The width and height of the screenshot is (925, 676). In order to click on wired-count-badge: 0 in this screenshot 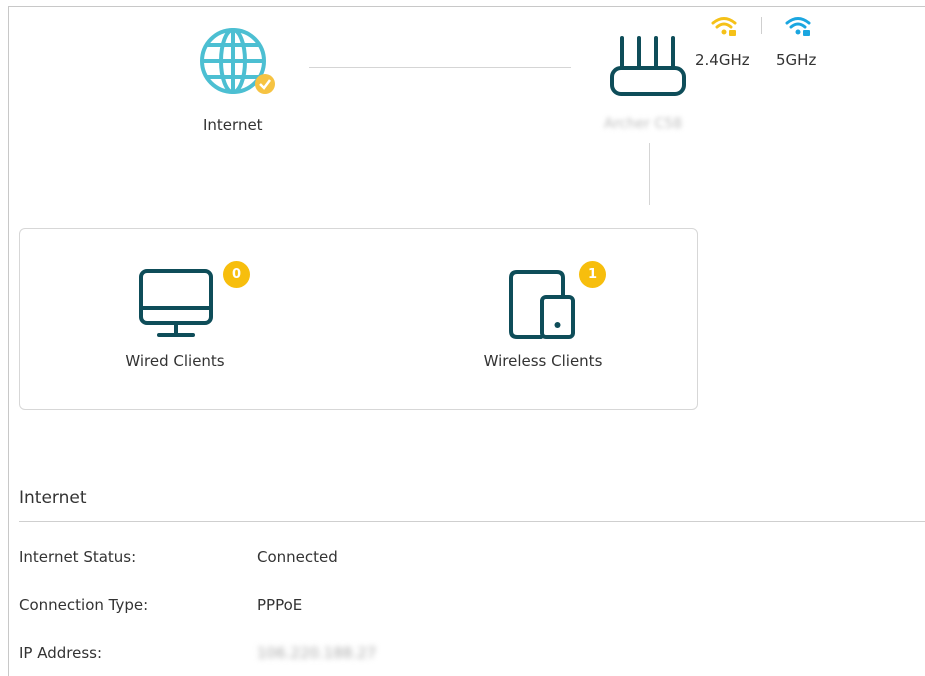, I will do `click(236, 274)`.